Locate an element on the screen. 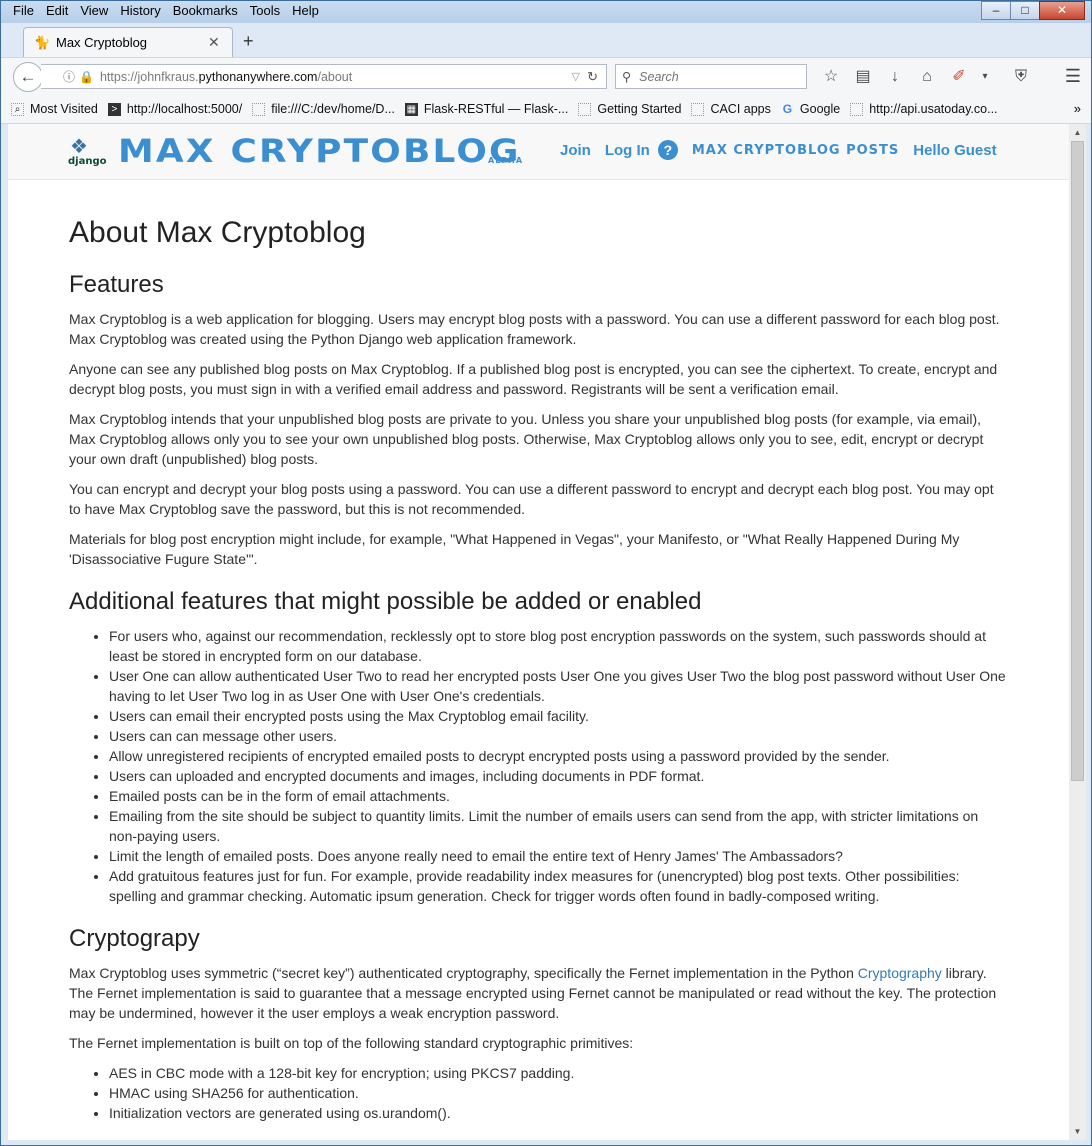 The image size is (1092, 1146). bookmark-star-icon: ☆ is located at coordinates (831, 77).